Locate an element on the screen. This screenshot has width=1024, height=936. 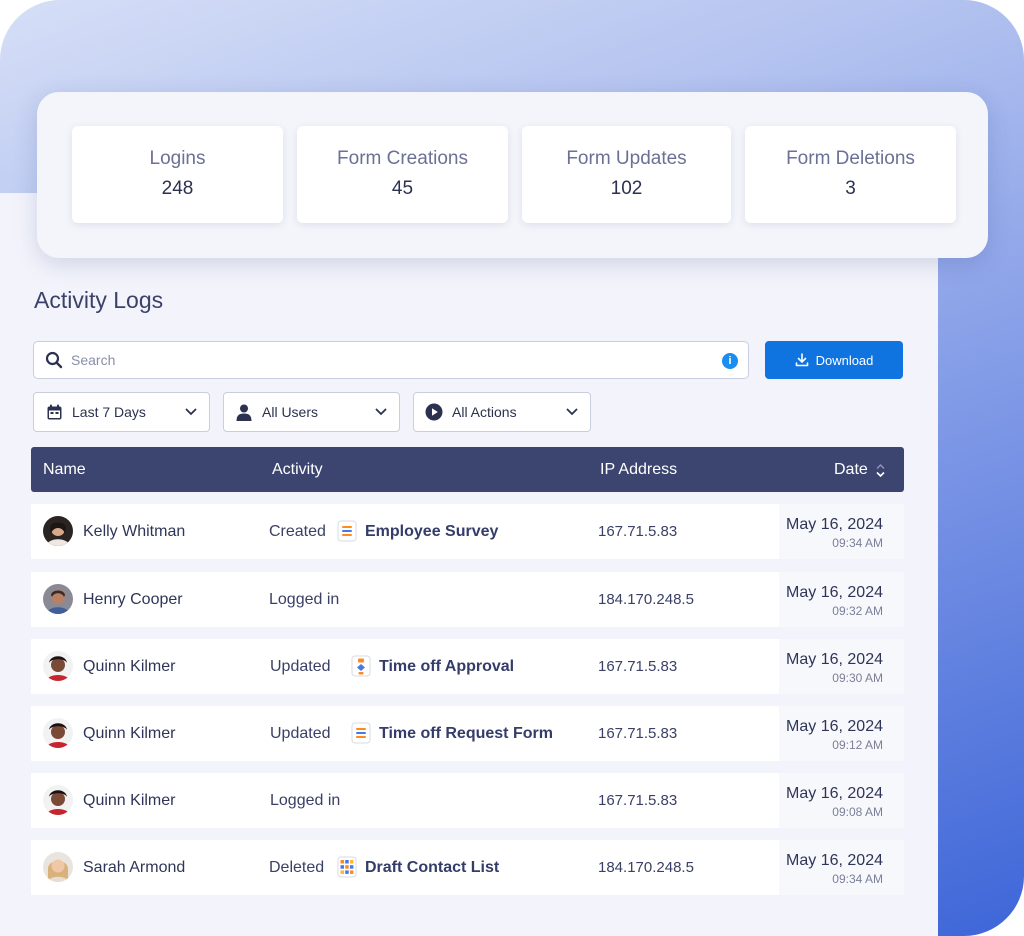
stat-form-deletions: Form Deletions 3 is located at coordinates (850, 174).